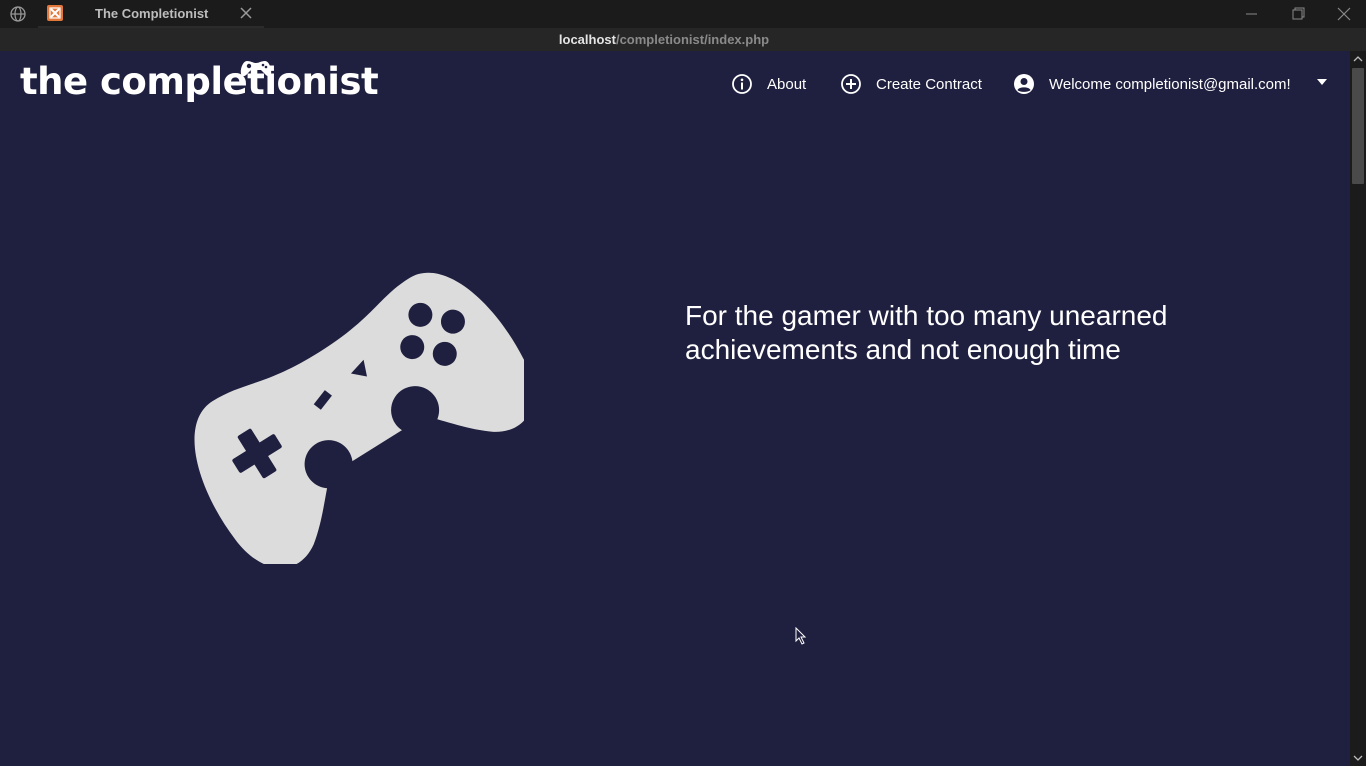  Describe the element at coordinates (587, 39) in the screenshot. I see `url-host: localhost` at that location.